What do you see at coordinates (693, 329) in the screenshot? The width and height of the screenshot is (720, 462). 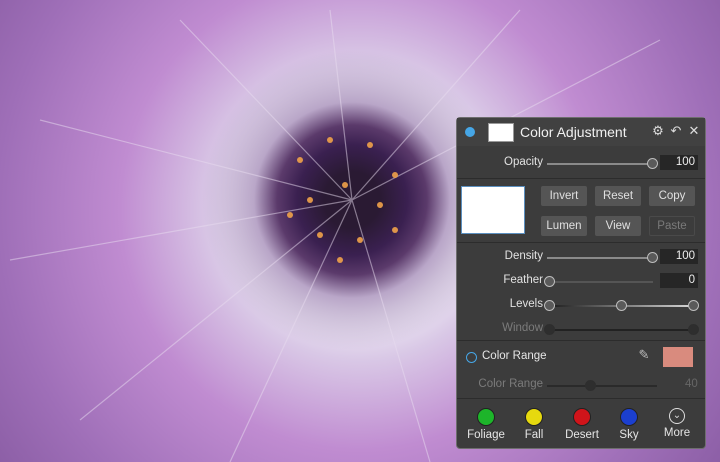 I see `window-right-handle` at bounding box center [693, 329].